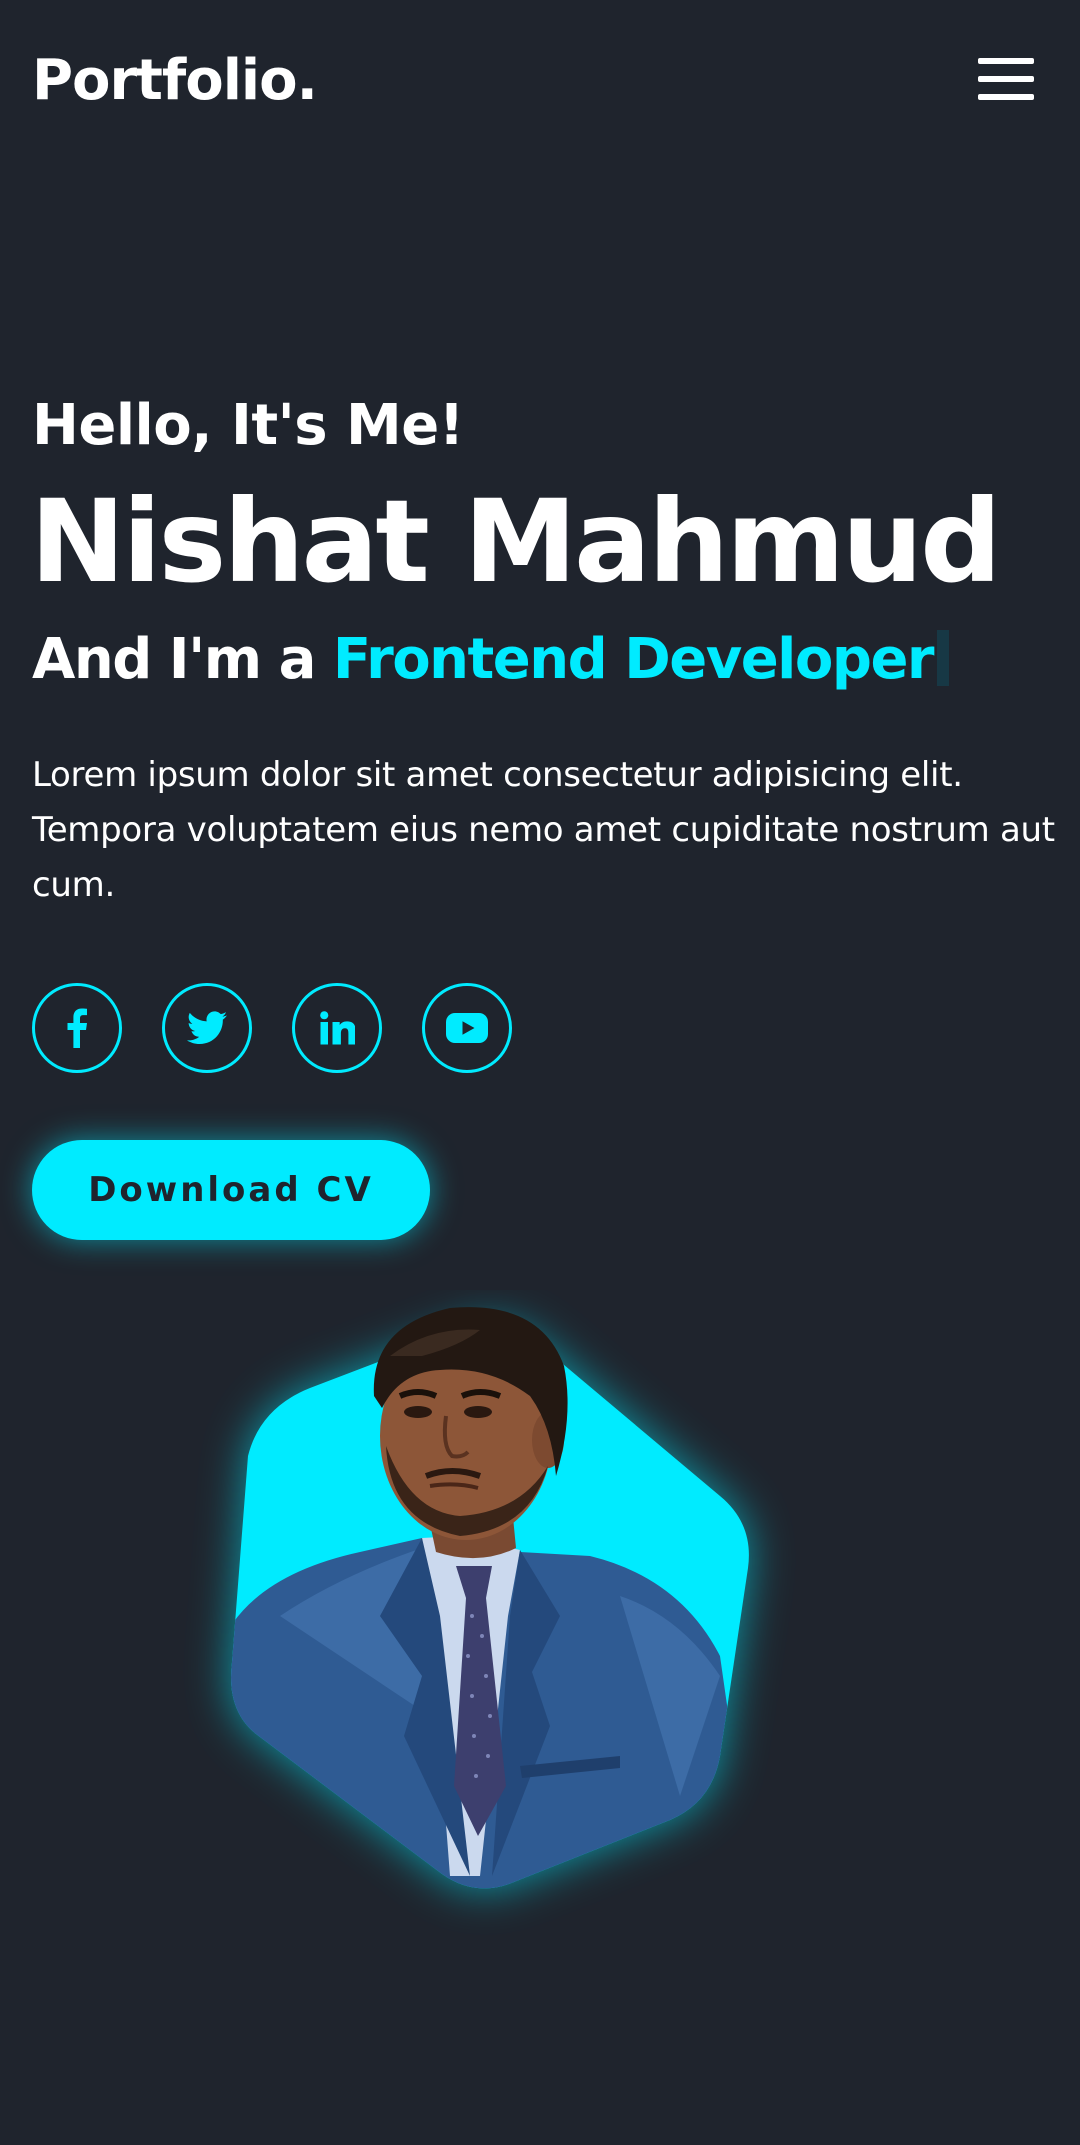 This screenshot has width=1080, height=2145. What do you see at coordinates (540, 80) in the screenshot?
I see `site-header: Portfolio.` at bounding box center [540, 80].